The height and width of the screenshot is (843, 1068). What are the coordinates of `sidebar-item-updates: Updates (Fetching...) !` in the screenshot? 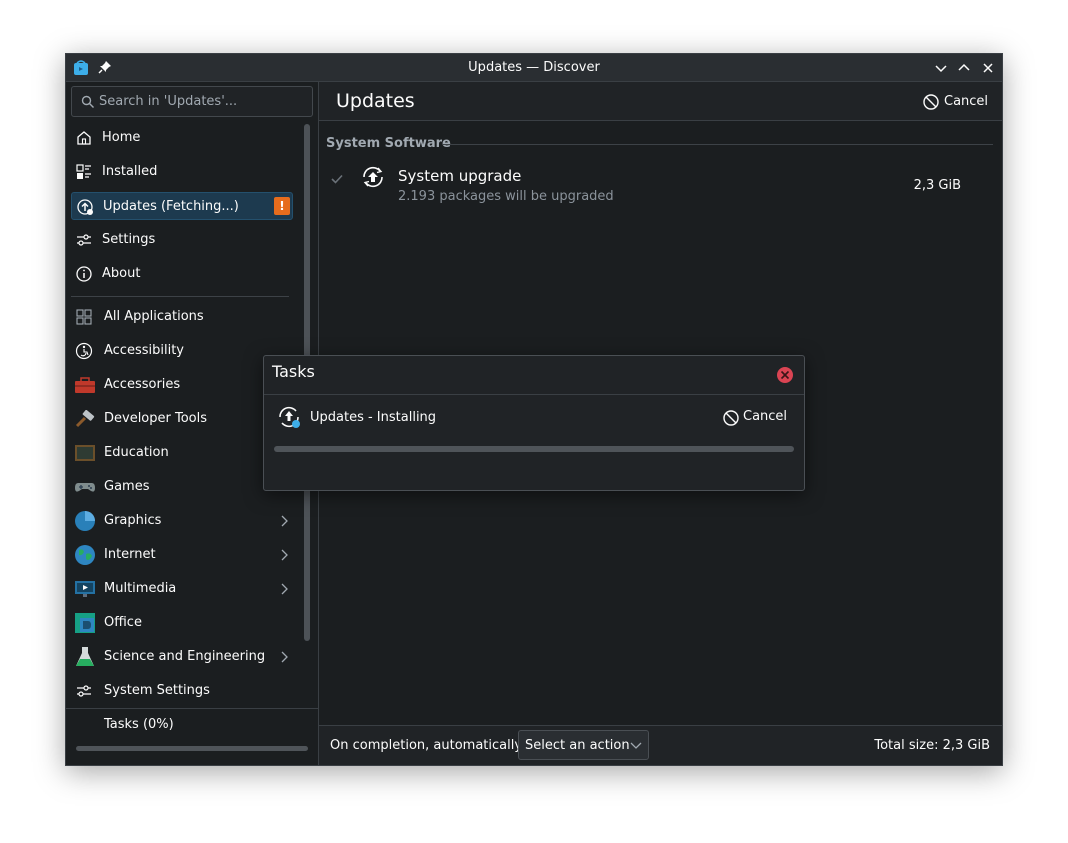 It's located at (182, 206).